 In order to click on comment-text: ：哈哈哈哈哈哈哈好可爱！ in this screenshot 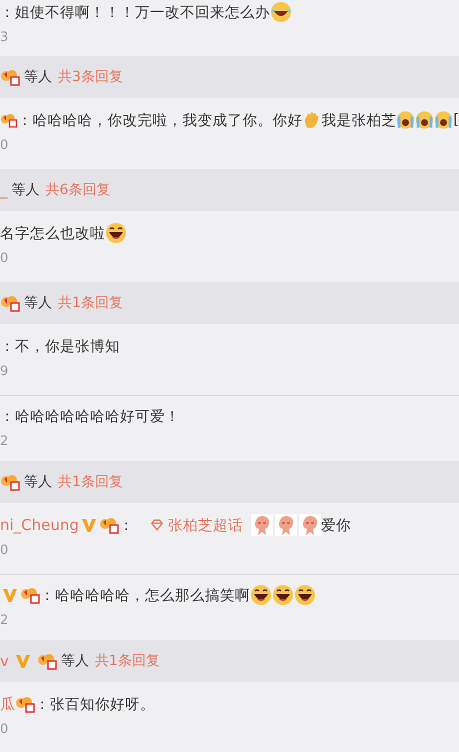, I will do `click(90, 417)`.